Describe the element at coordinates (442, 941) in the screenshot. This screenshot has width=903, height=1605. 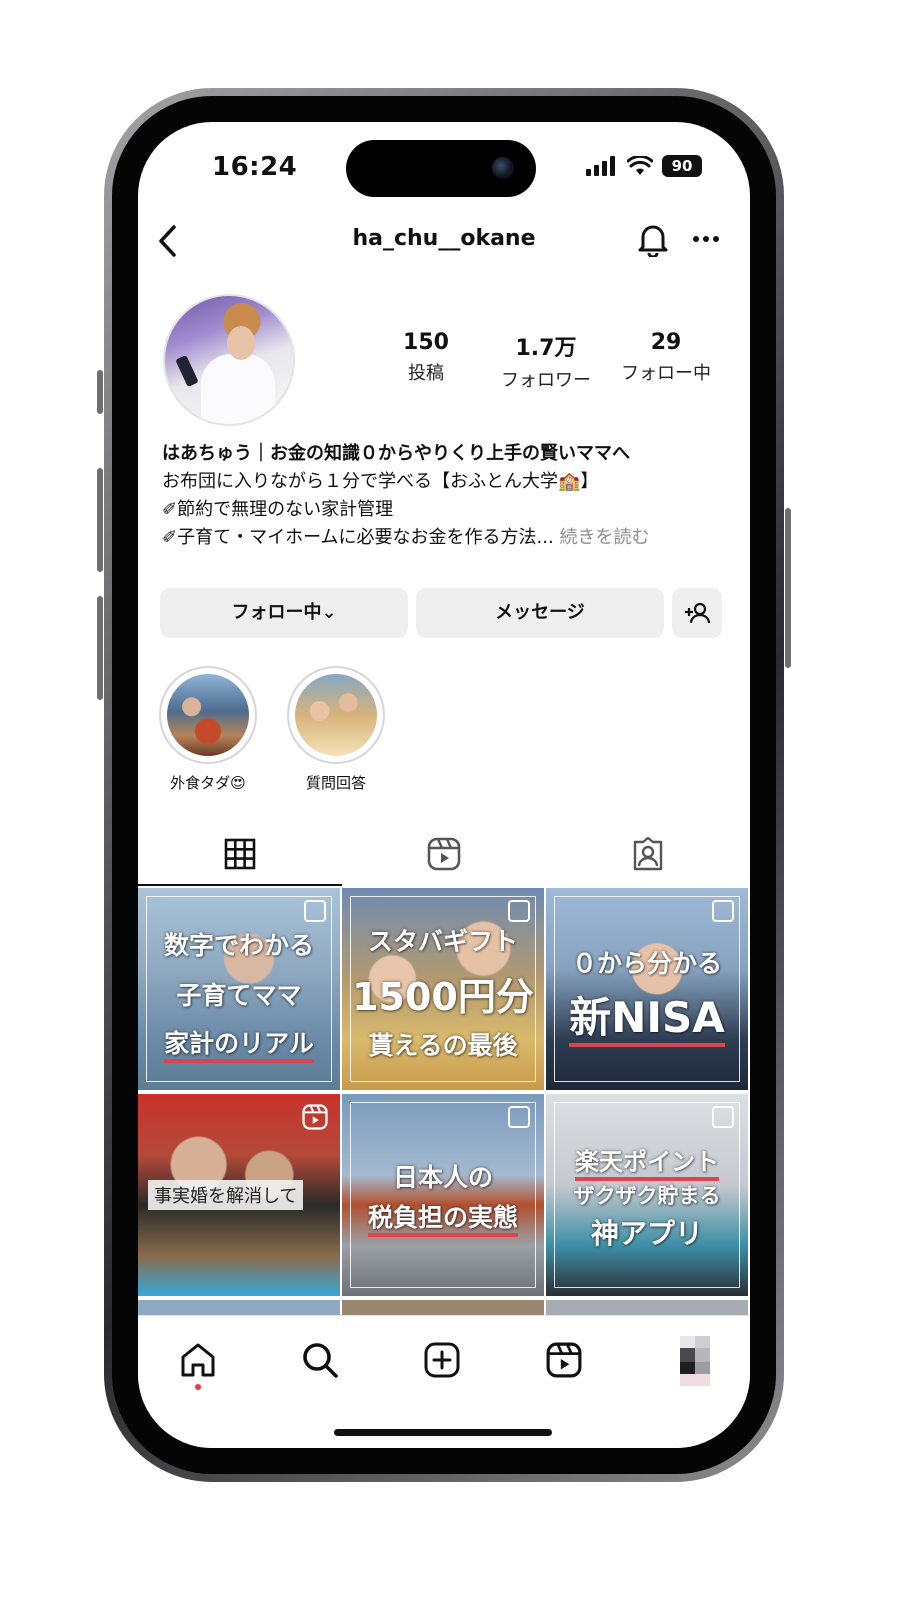
I see `tile-text: スタバギフト` at that location.